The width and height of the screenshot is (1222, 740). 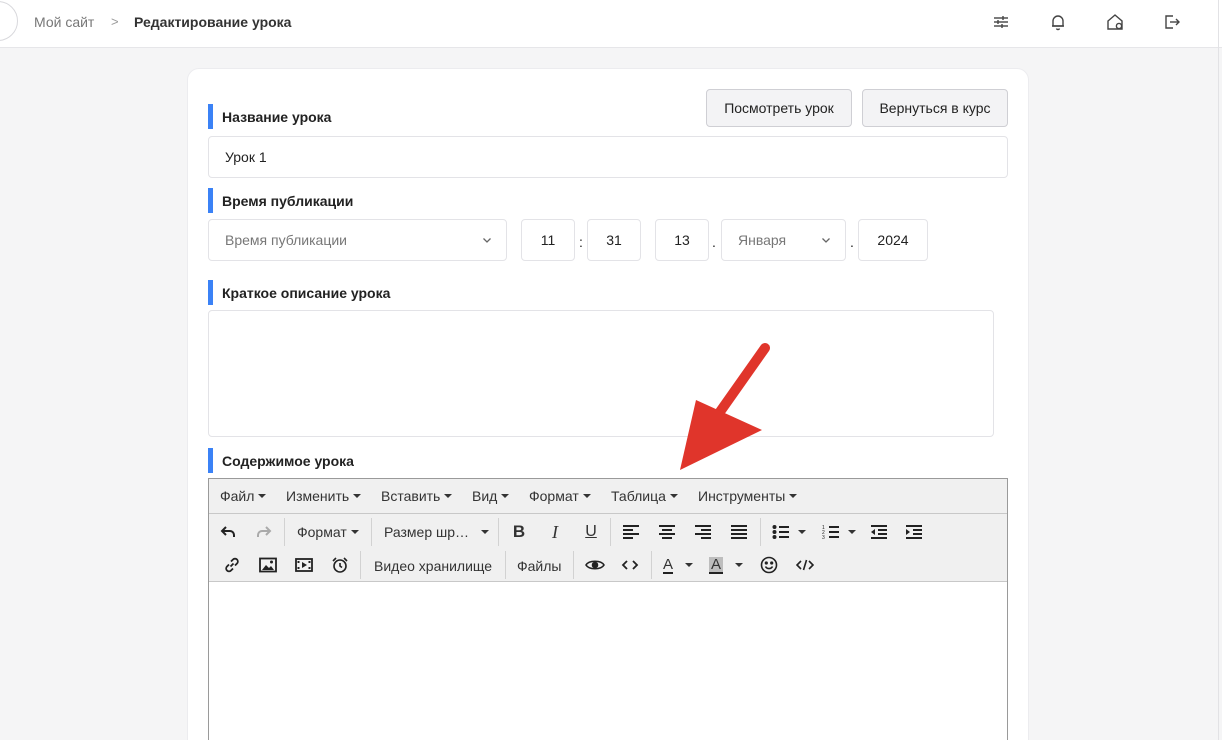 I want to click on publication-time-select-value: Время публикации, so click(x=286, y=240).